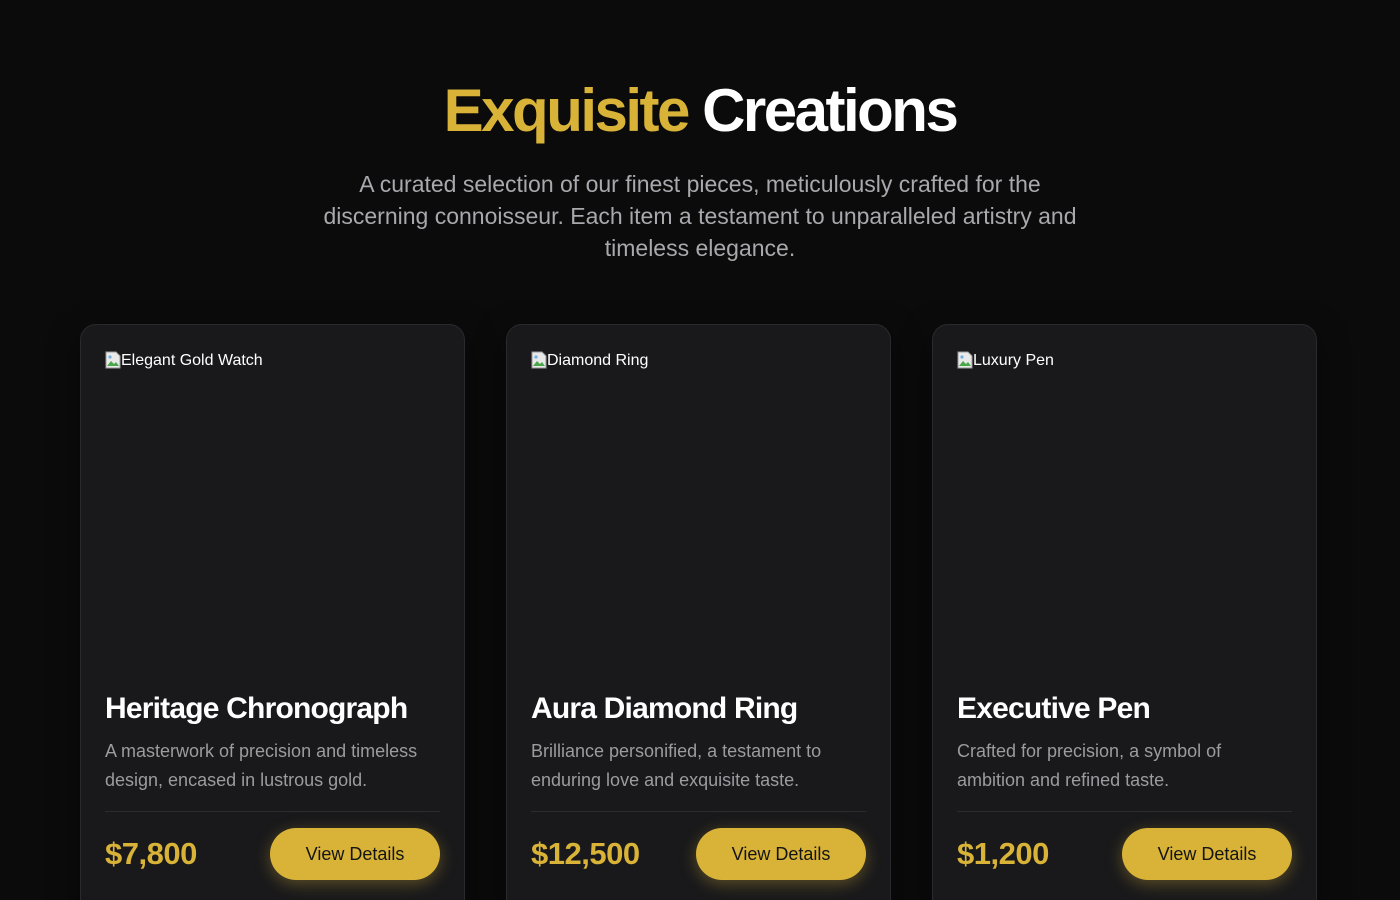 This screenshot has height=900, width=1400. What do you see at coordinates (1054, 708) in the screenshot?
I see `product-name: Executive Pen` at bounding box center [1054, 708].